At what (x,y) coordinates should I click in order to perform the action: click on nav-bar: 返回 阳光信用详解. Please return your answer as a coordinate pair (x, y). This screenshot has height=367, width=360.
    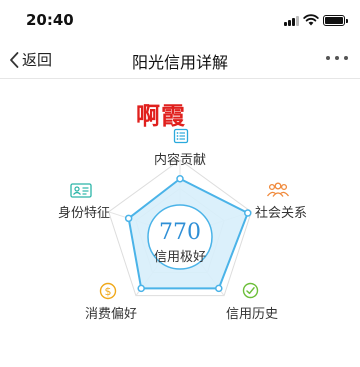
    Looking at the image, I should click on (180, 59).